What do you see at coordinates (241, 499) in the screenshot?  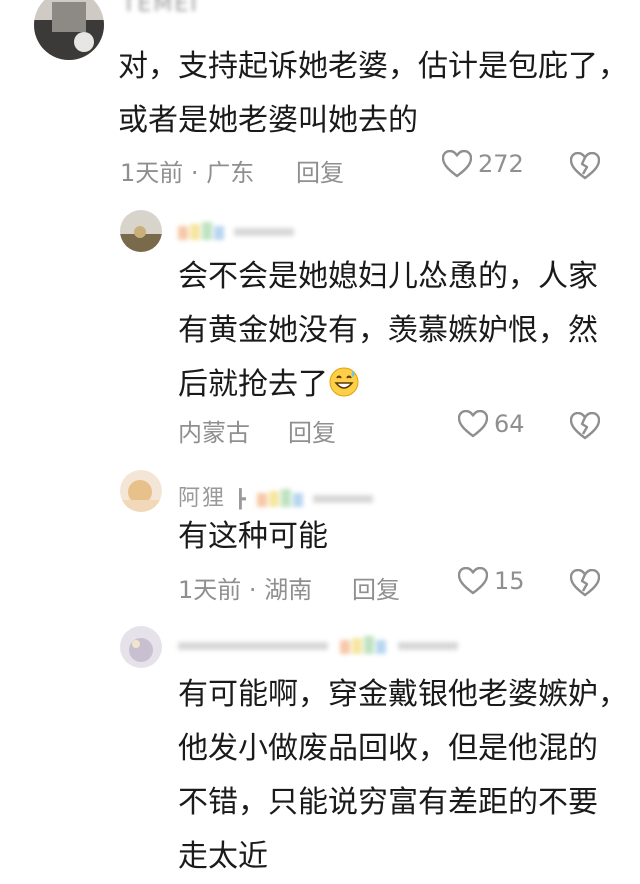 I see `username-suffix: ┣` at bounding box center [241, 499].